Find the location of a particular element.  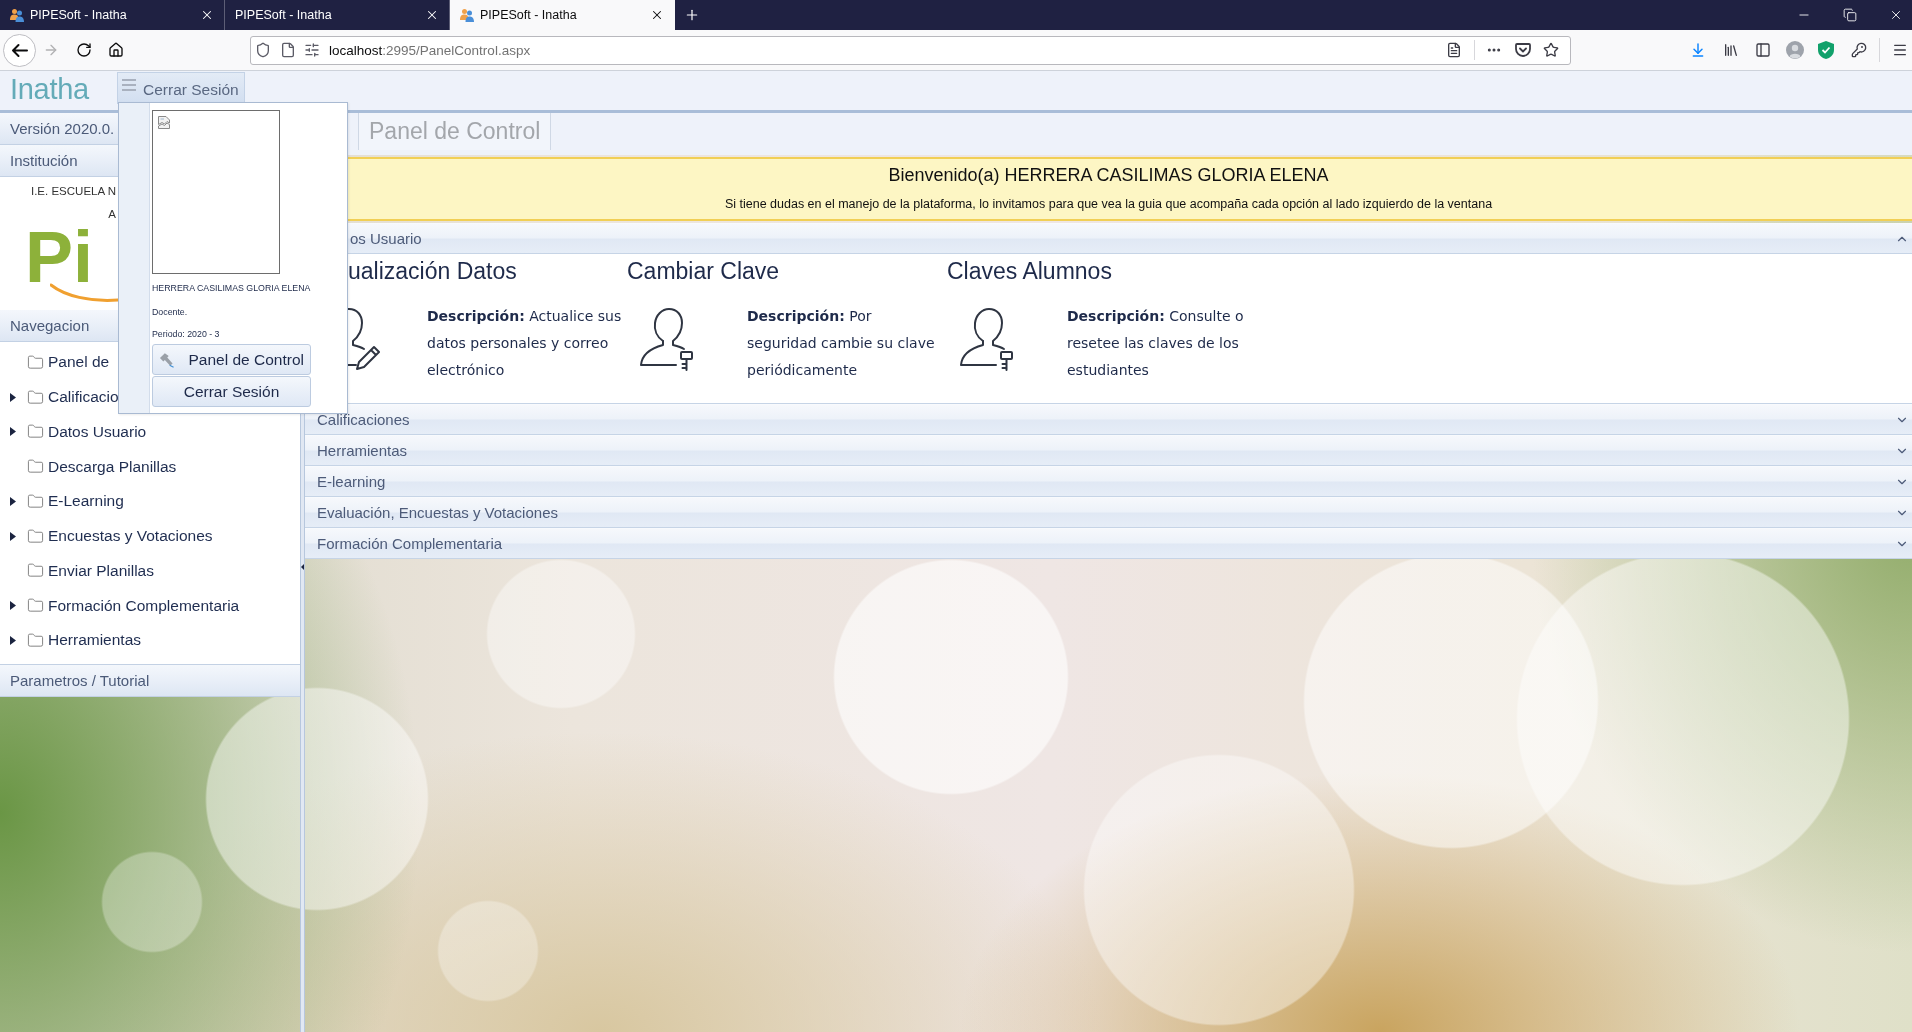

tree-item: Calificacio is located at coordinates (83, 397).